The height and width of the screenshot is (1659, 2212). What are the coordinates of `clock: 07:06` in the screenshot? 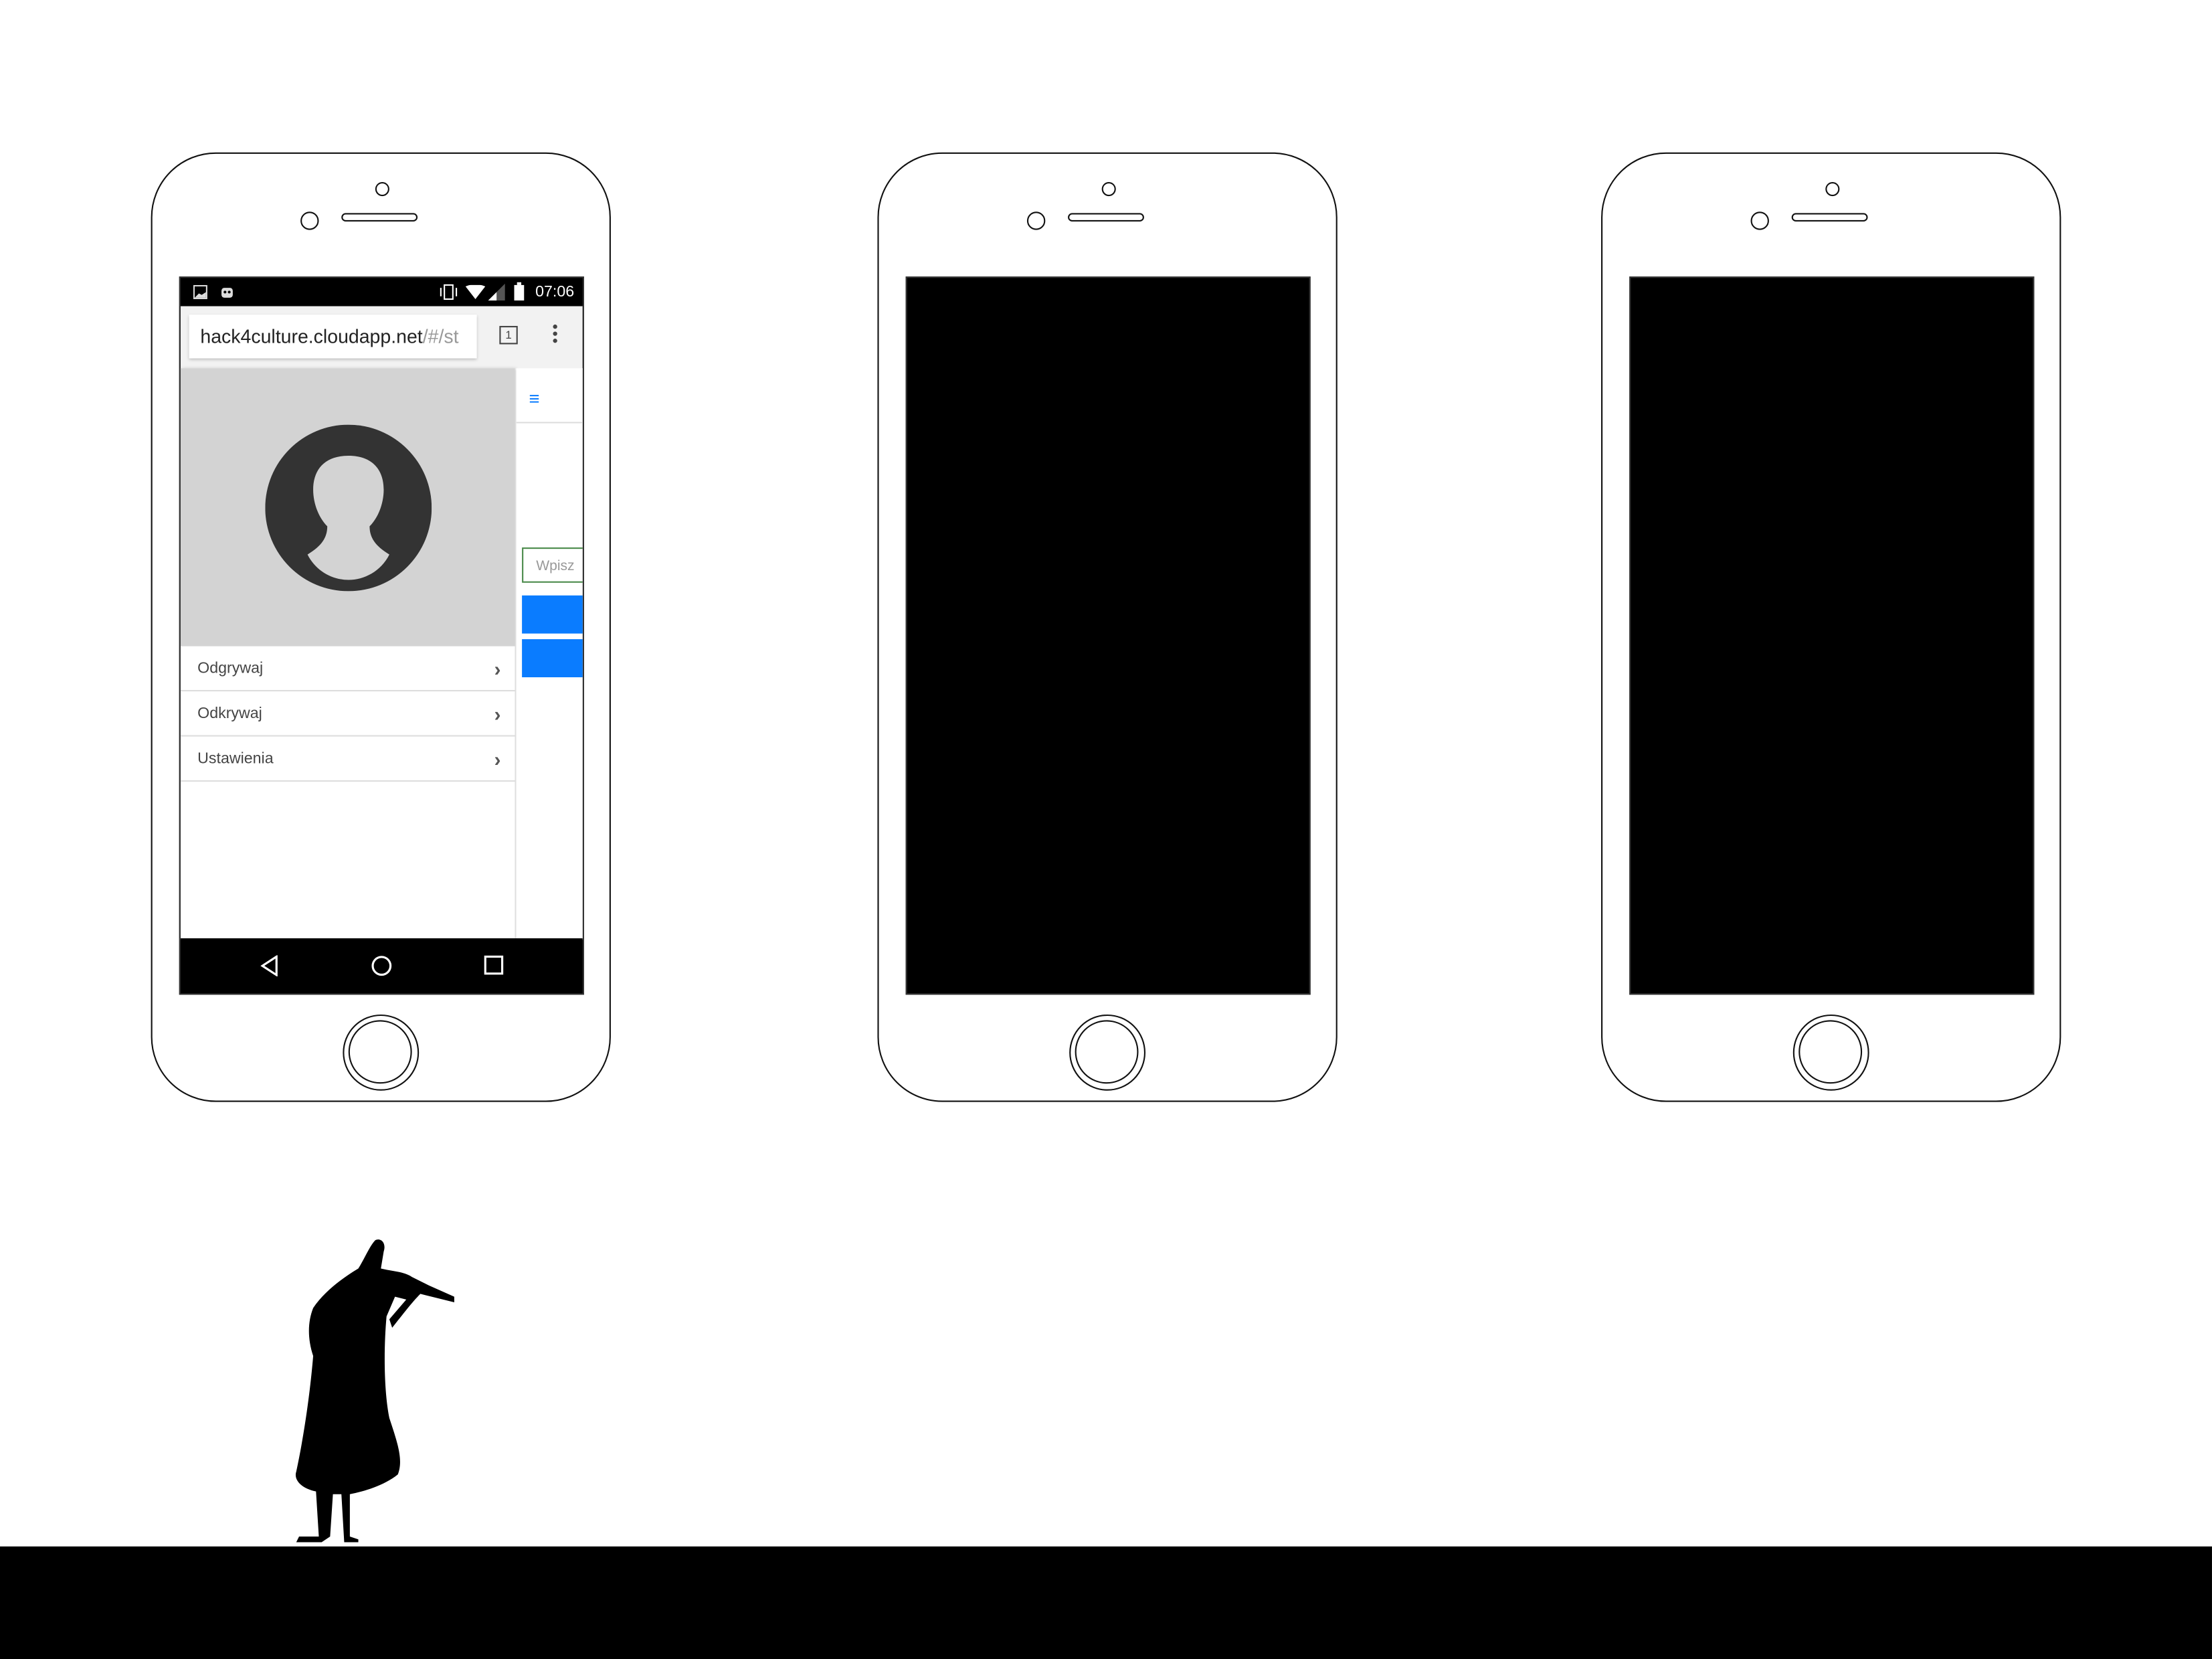 It's located at (555, 292).